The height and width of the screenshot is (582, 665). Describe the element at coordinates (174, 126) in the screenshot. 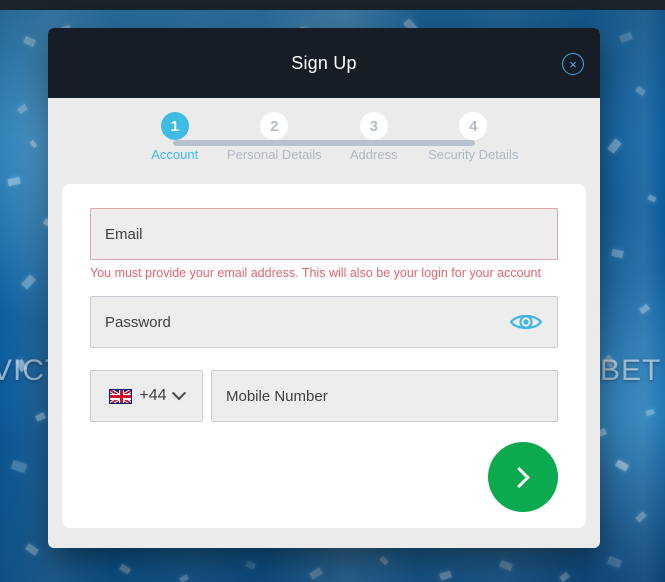

I see `step-number-1: 1` at that location.